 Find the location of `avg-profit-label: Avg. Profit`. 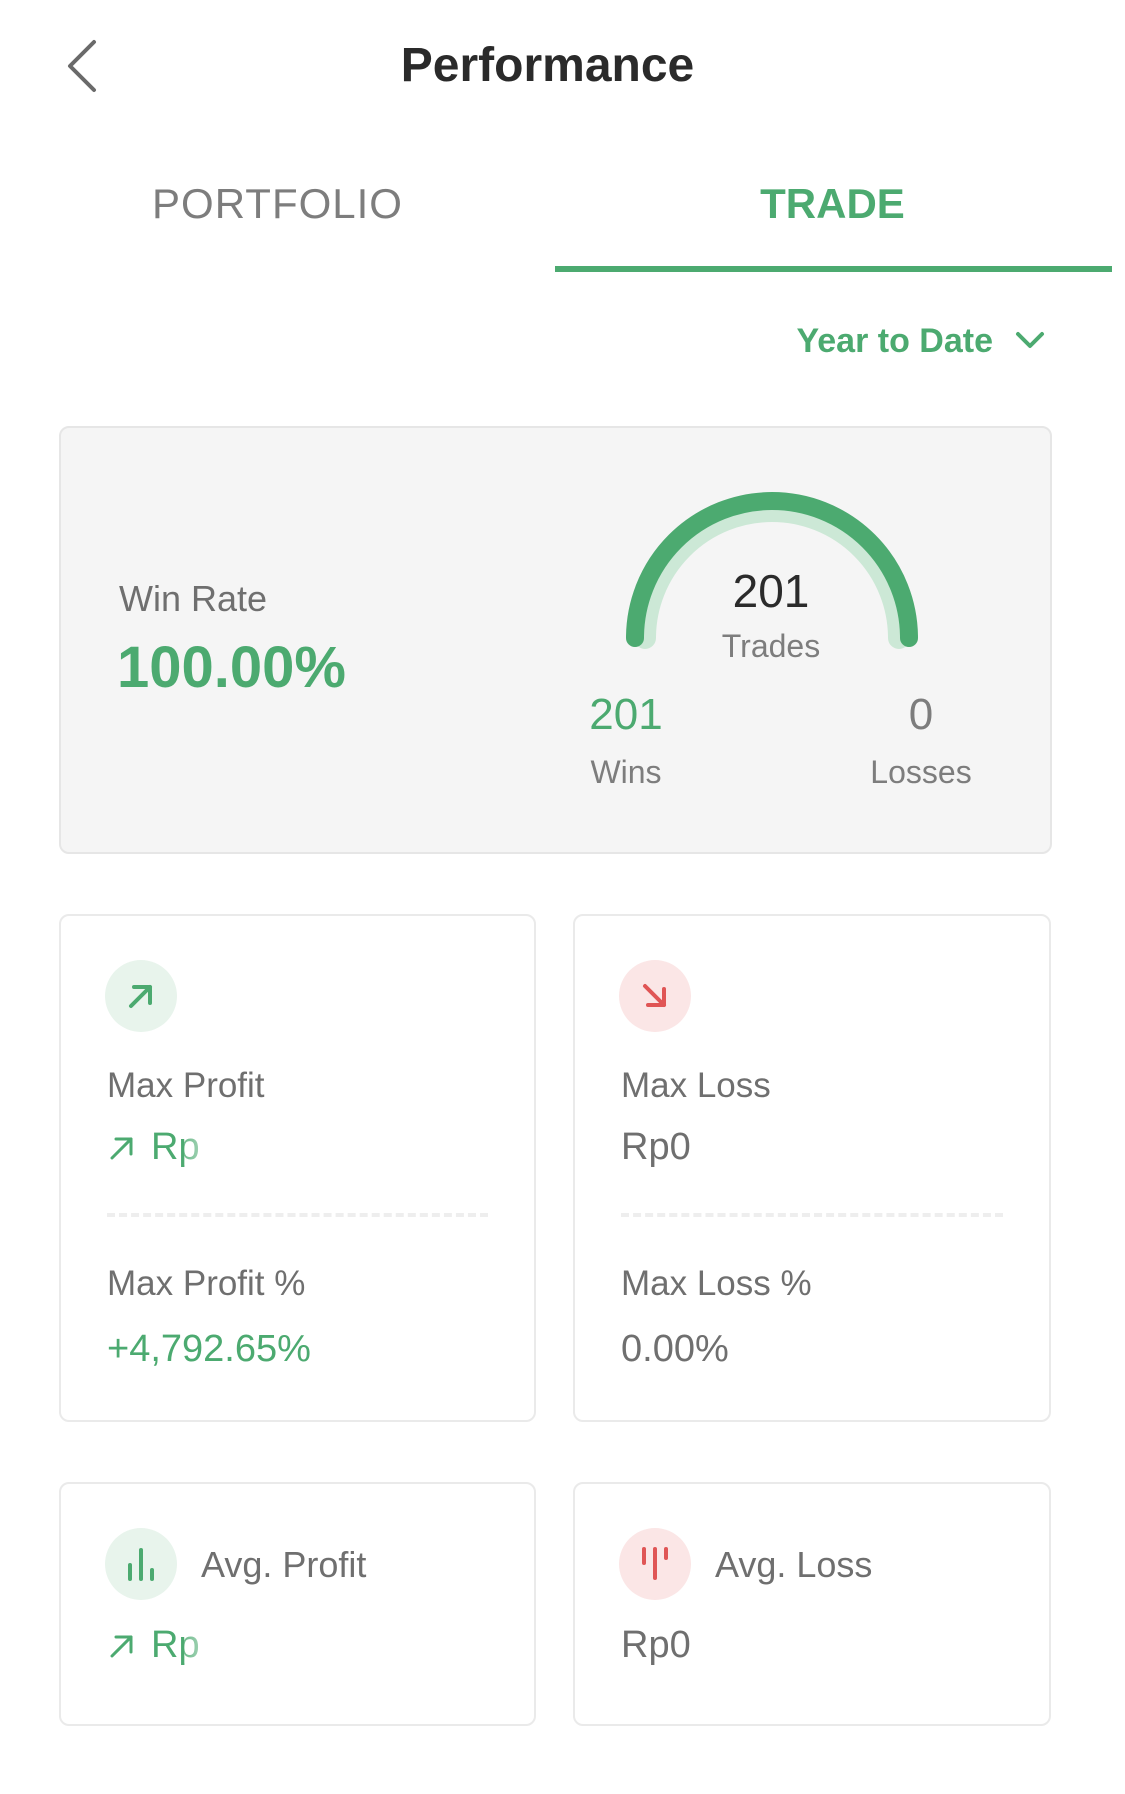

avg-profit-label: Avg. Profit is located at coordinates (284, 1564).